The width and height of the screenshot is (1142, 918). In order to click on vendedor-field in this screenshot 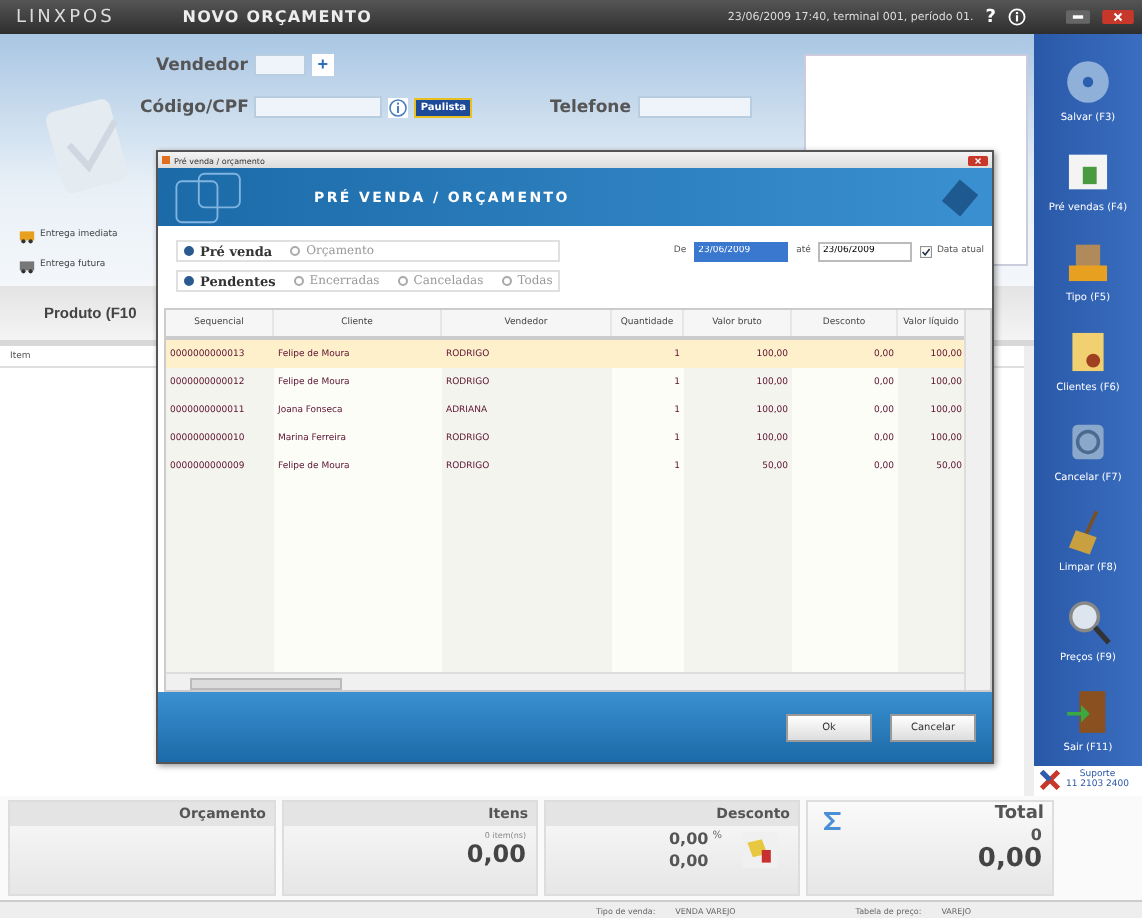, I will do `click(279, 65)`.